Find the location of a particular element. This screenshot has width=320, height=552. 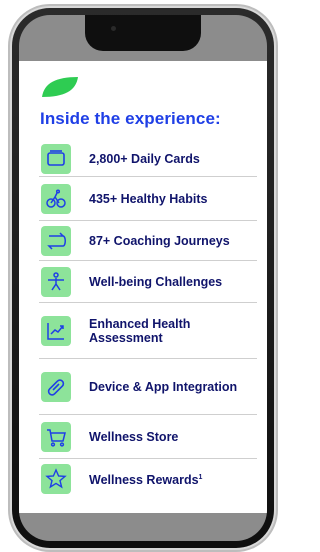

list-item: 435+ Healthy Habits is located at coordinates (148, 199).